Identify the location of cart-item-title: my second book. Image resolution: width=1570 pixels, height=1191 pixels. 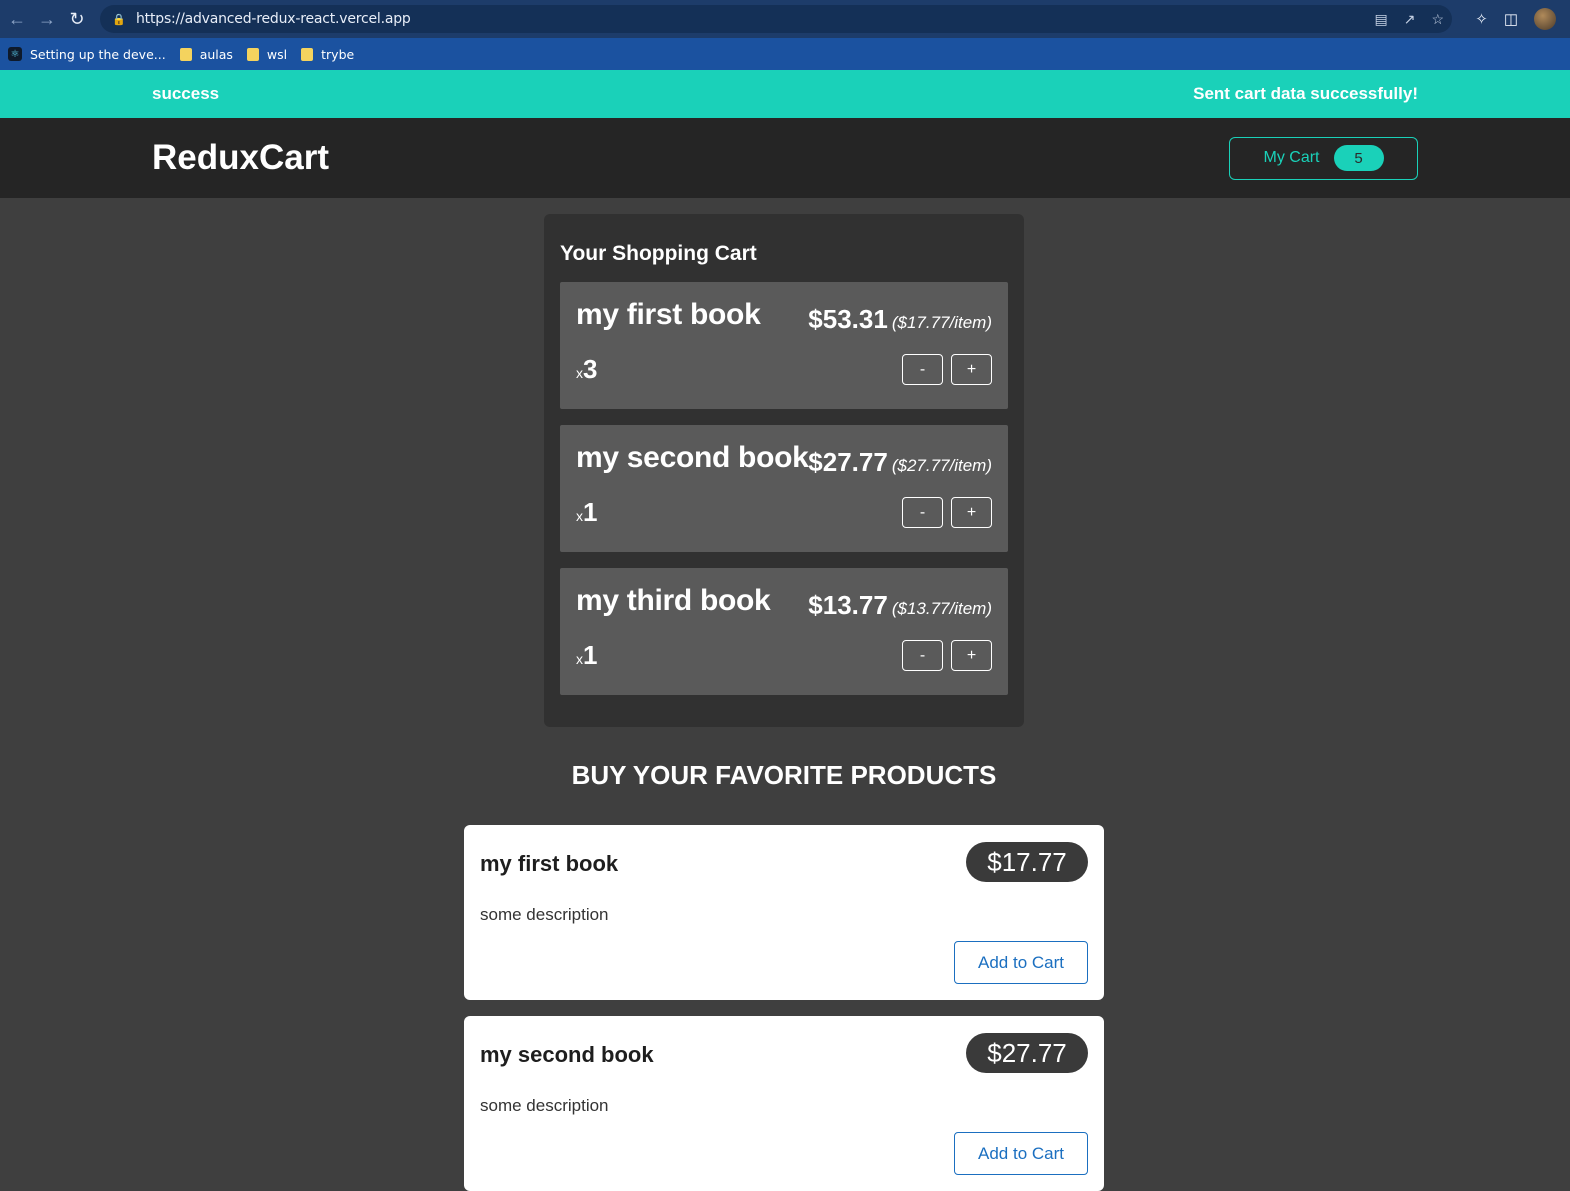
(692, 457).